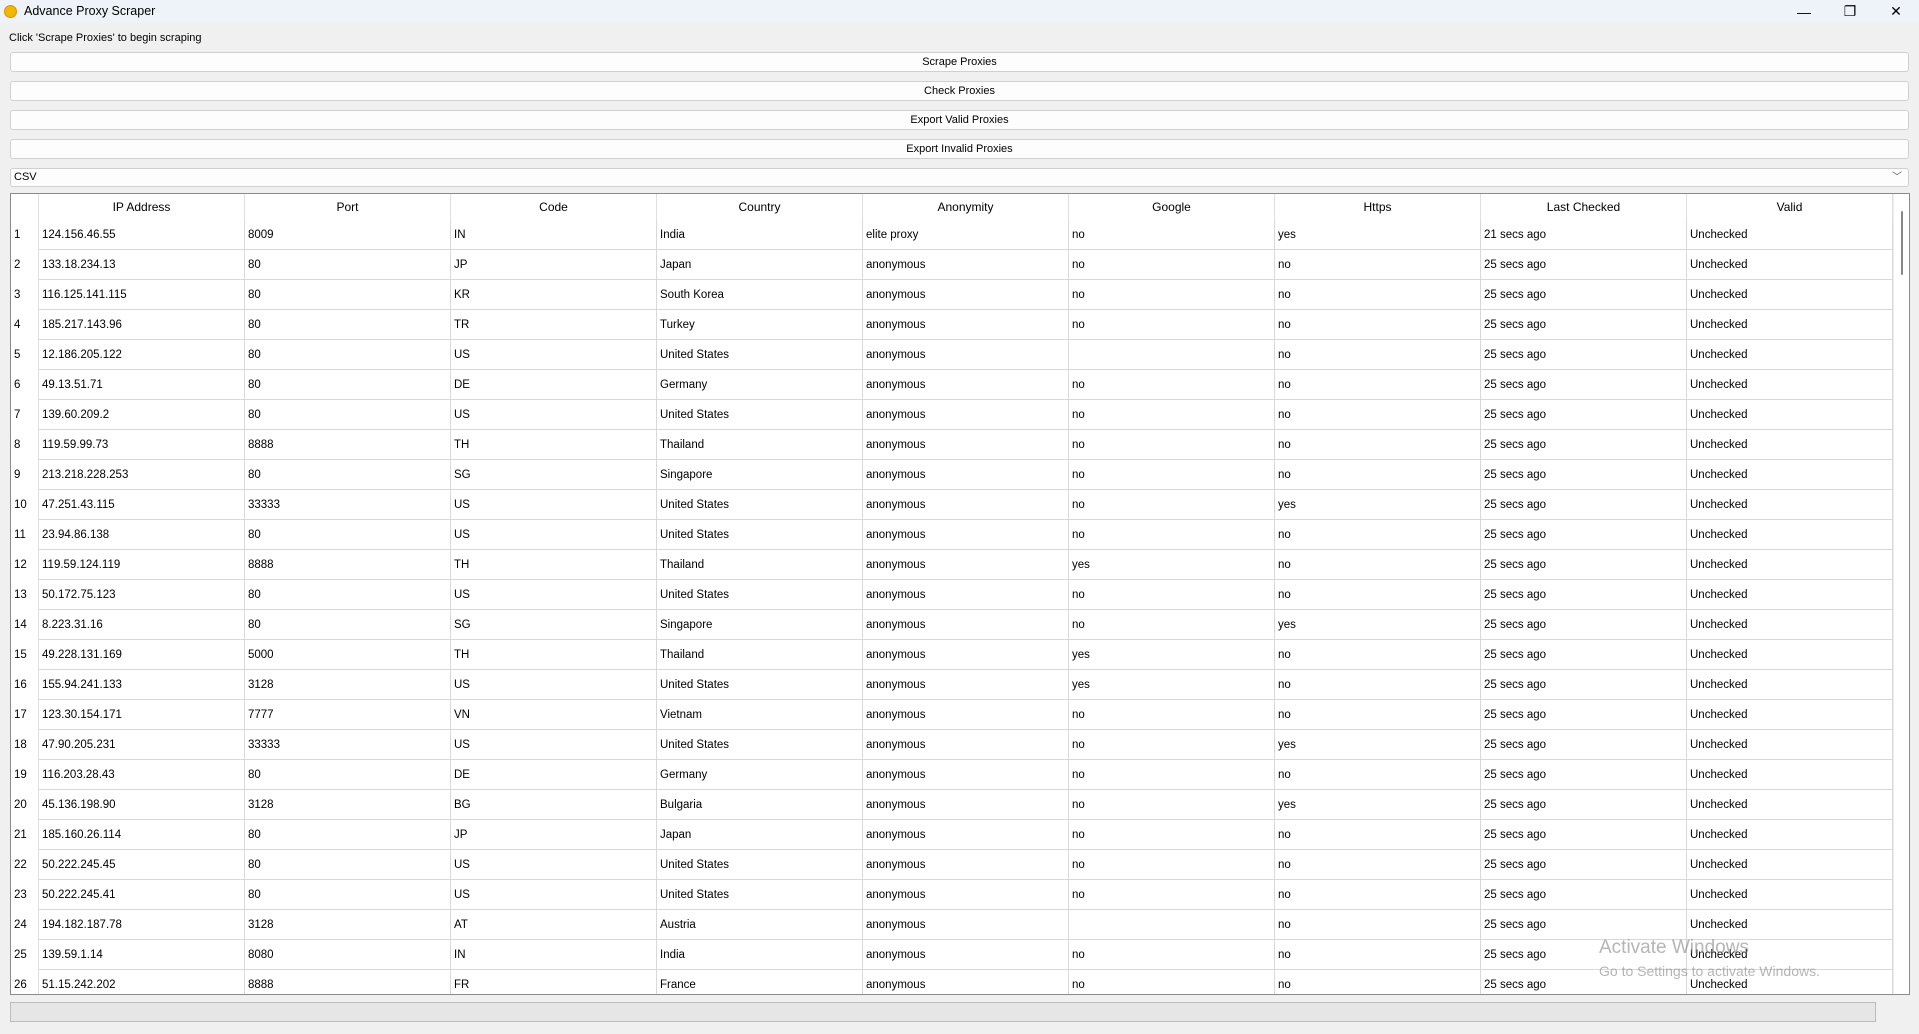 Image resolution: width=1919 pixels, height=1034 pixels. Describe the element at coordinates (25, 207) in the screenshot. I see `table-corner` at that location.